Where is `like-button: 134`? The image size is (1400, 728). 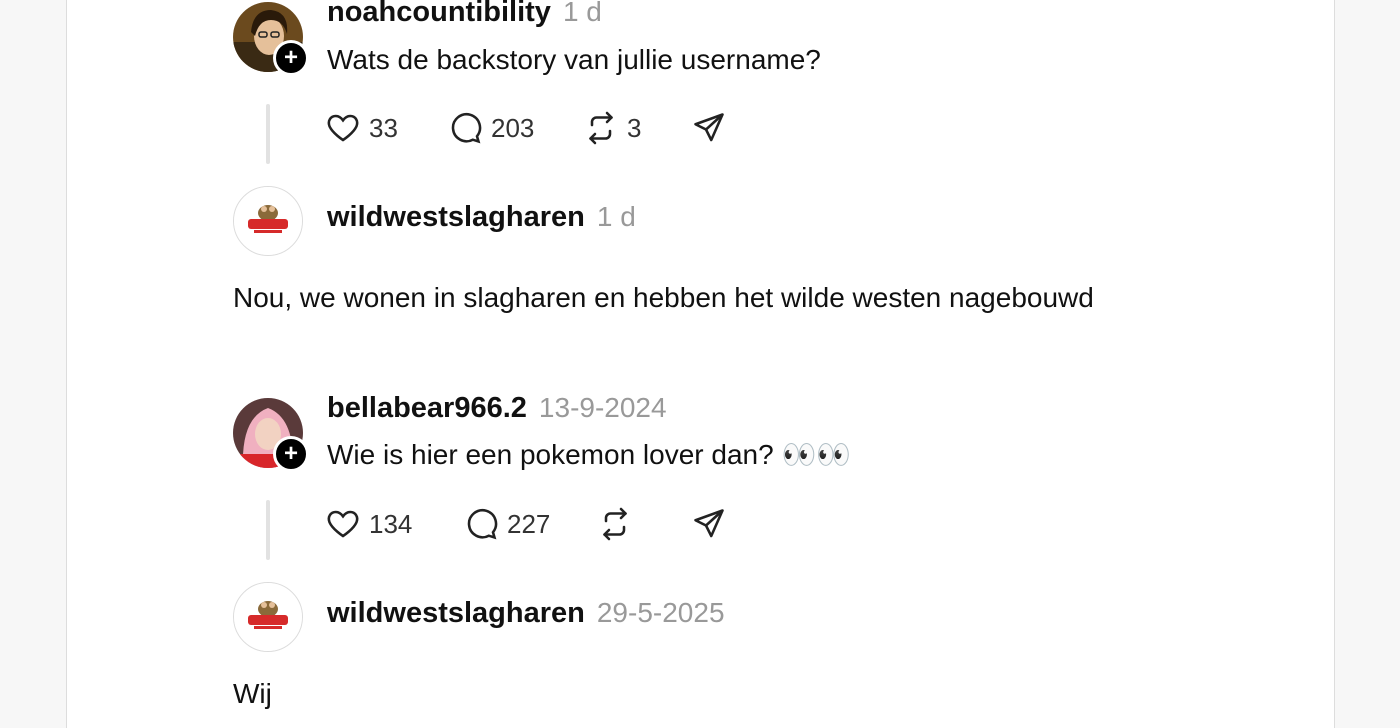
like-button: 134 is located at coordinates (368, 524).